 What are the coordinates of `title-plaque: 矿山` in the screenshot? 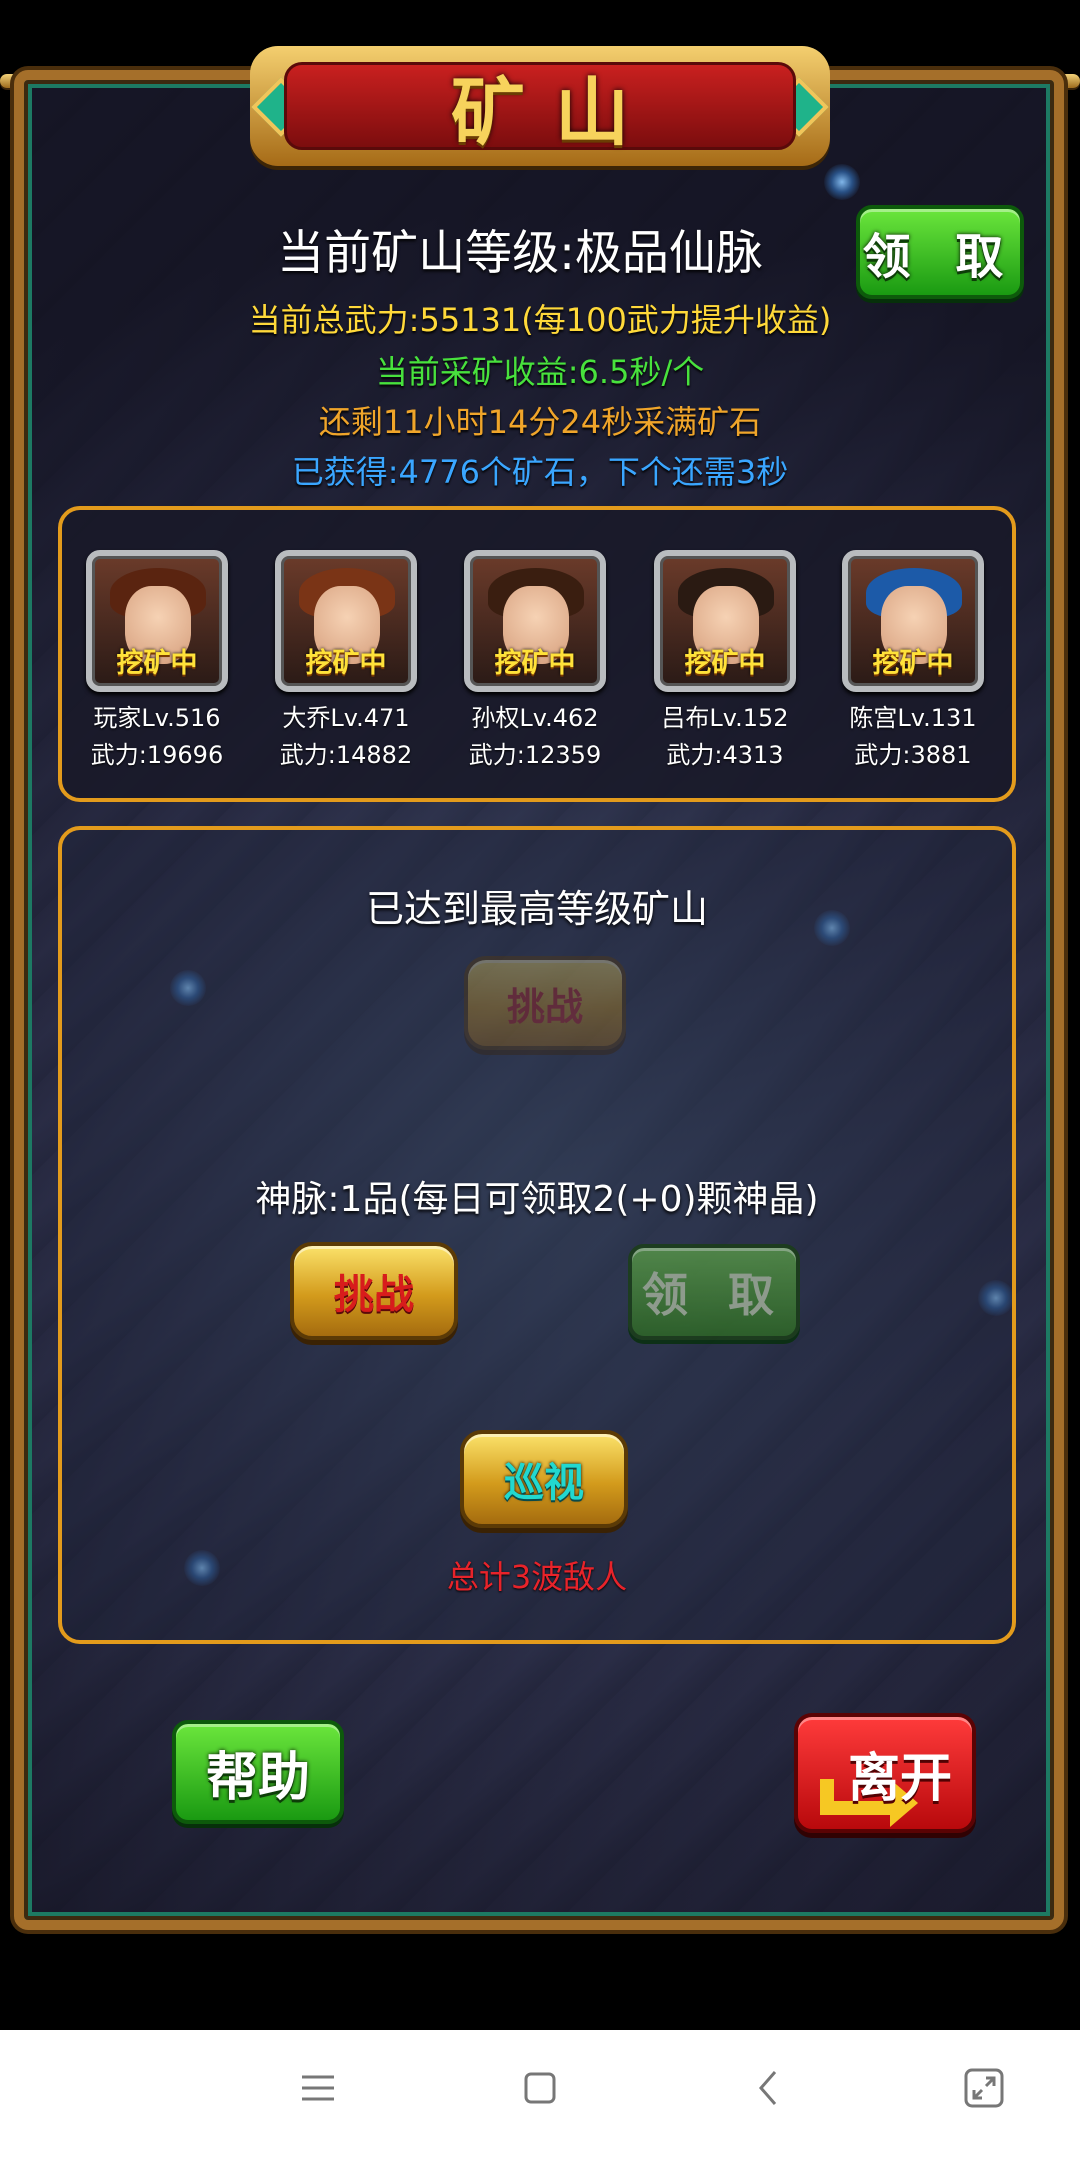 It's located at (540, 106).